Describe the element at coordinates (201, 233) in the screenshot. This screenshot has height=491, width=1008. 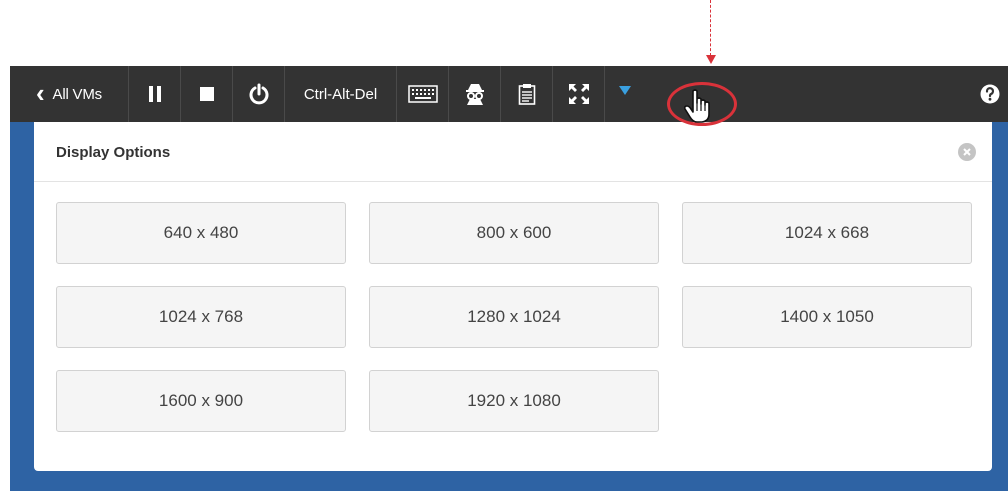
I see `resolution-button-640x480: 640 x 480` at that location.